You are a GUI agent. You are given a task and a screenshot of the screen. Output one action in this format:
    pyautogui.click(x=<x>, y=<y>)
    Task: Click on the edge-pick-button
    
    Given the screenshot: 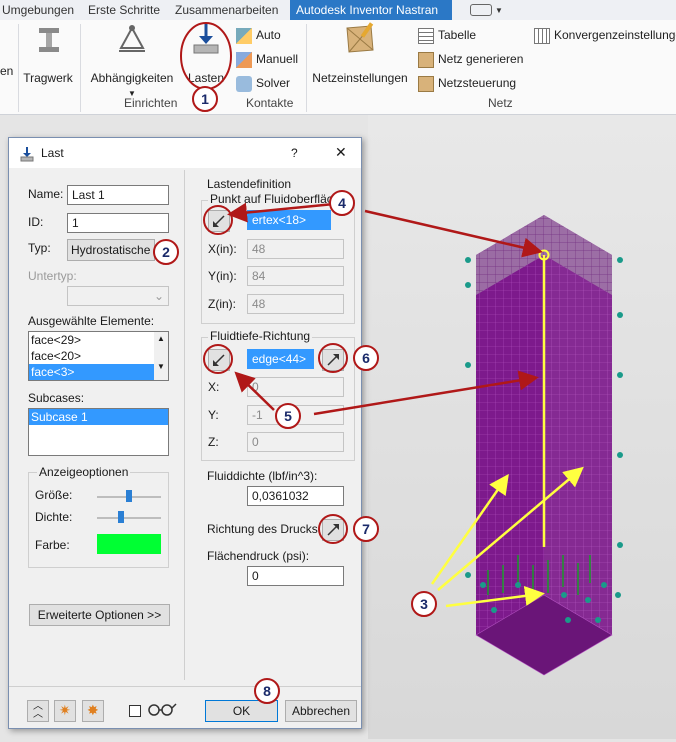 What is the action you would take?
    pyautogui.click(x=219, y=360)
    